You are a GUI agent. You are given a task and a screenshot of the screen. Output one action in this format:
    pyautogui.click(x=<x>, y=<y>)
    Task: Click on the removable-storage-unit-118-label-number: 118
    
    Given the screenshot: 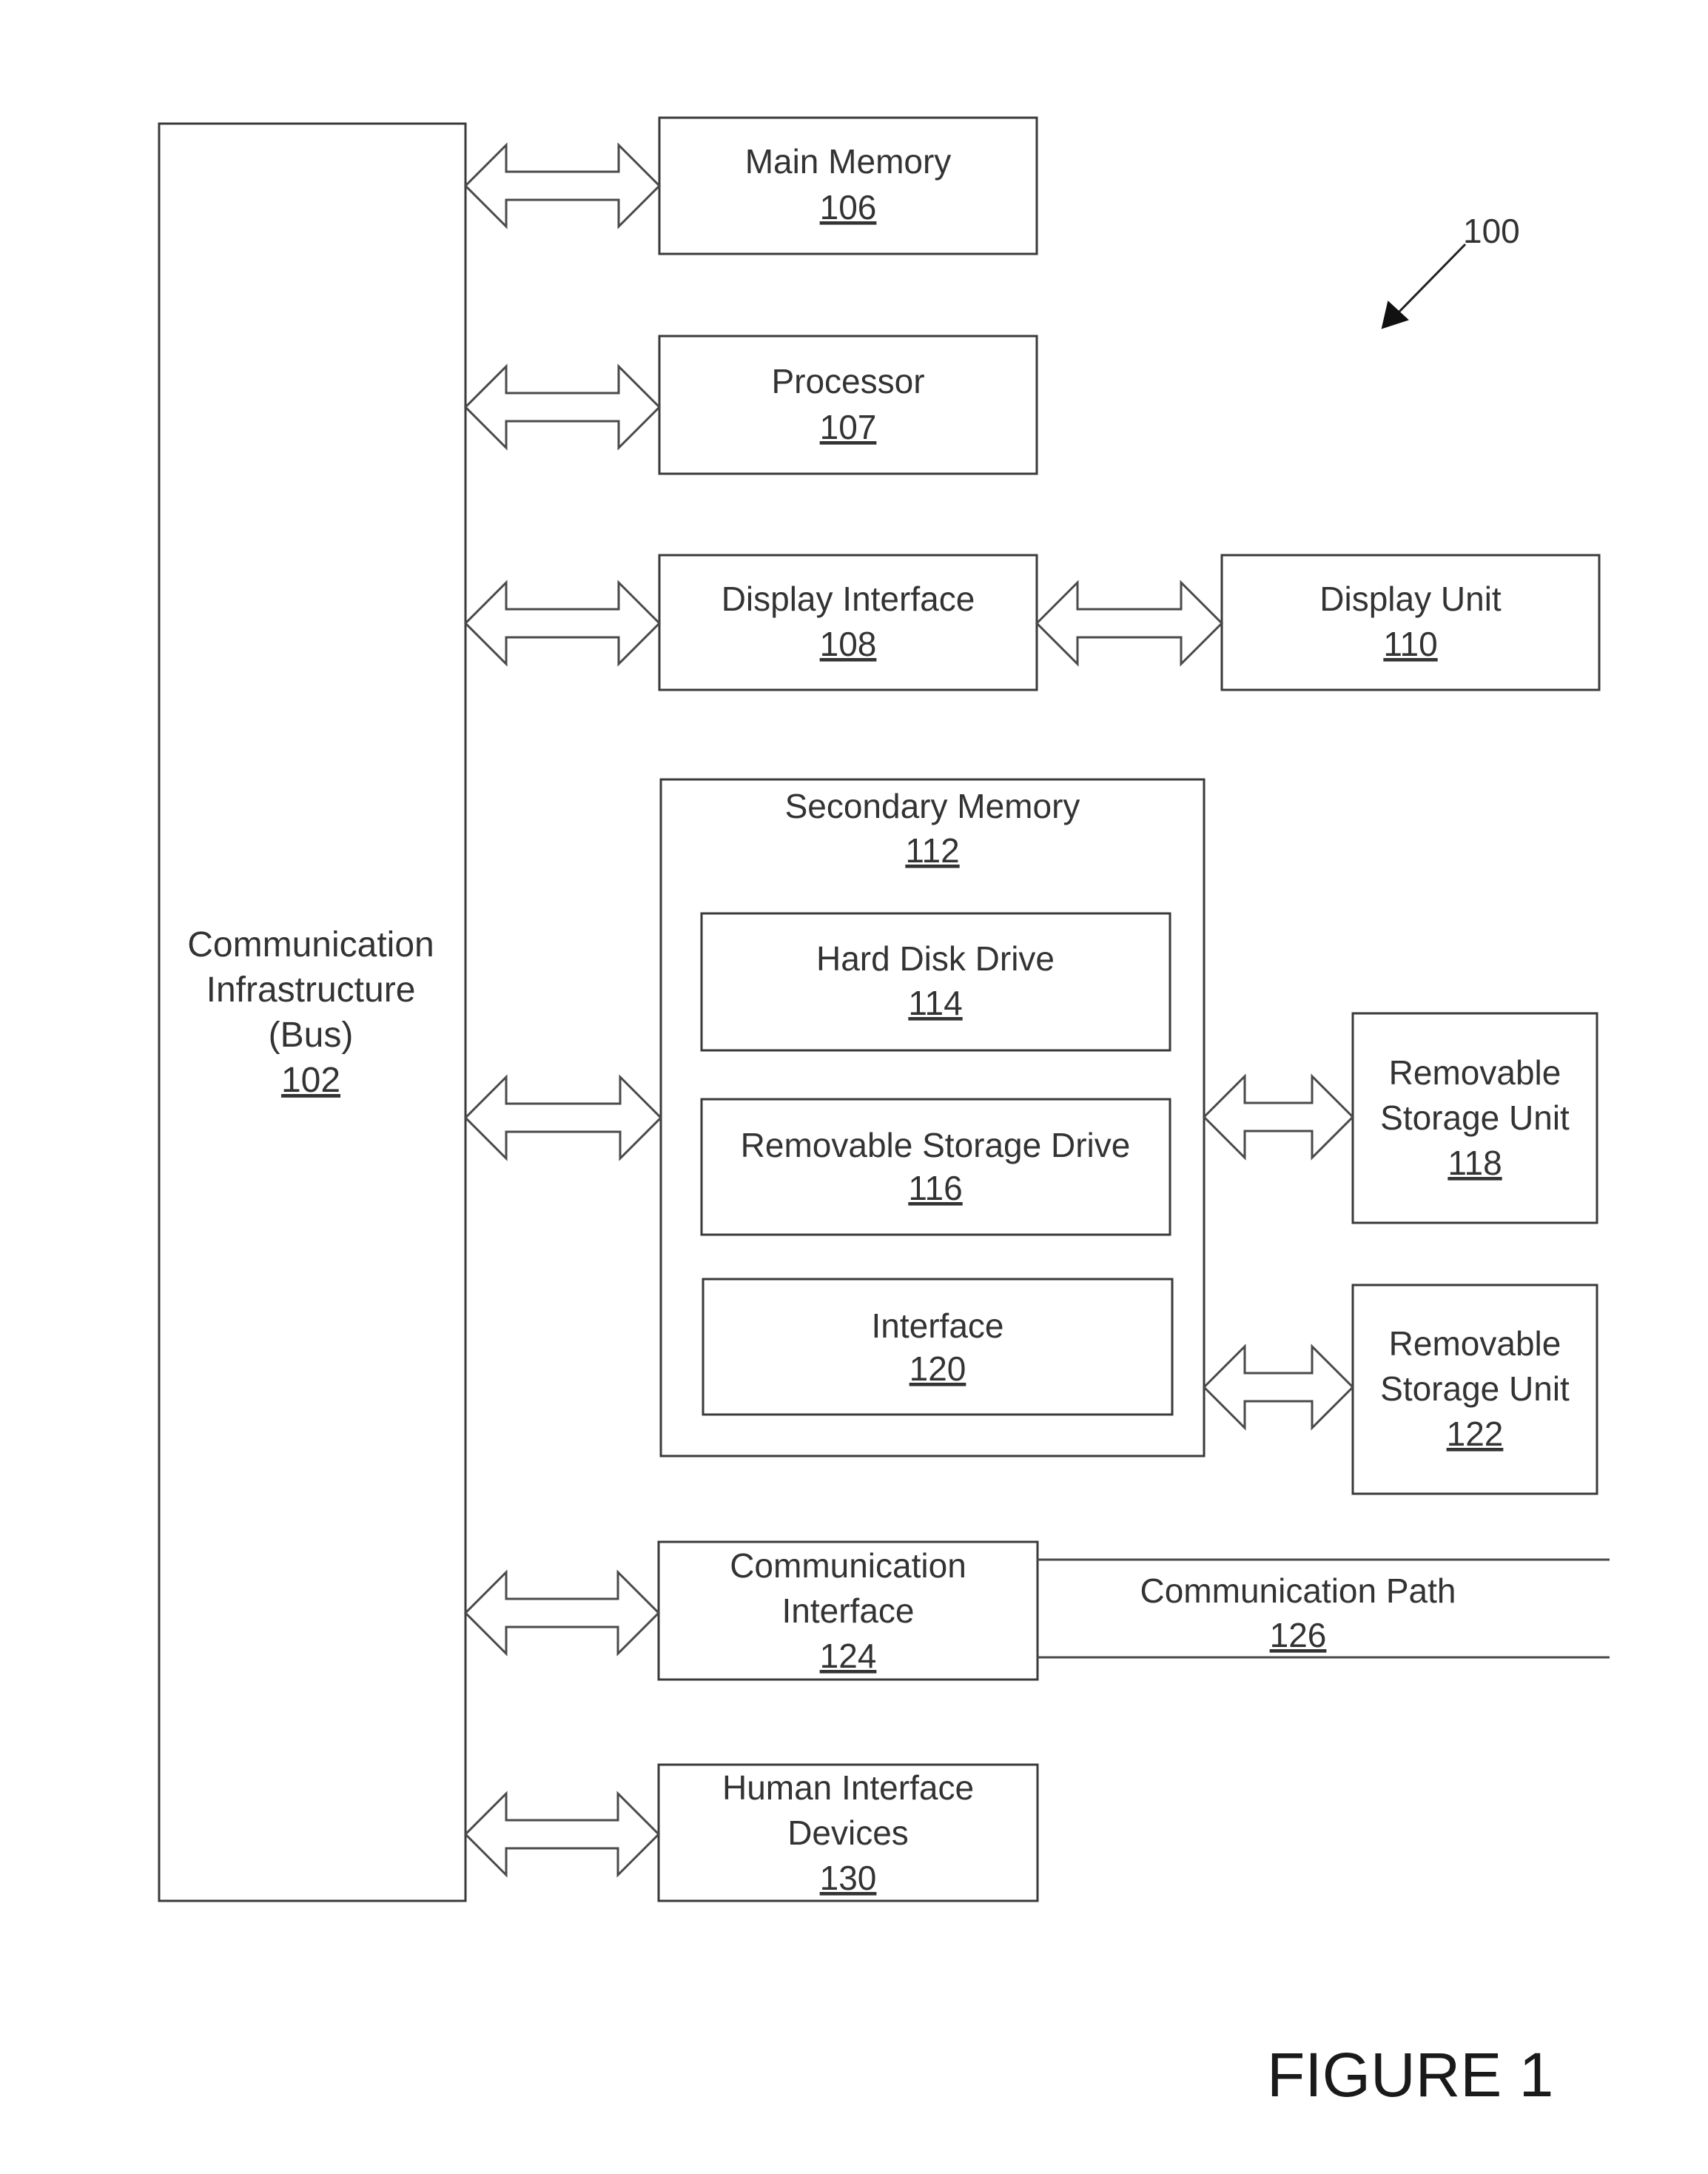 What is the action you would take?
    pyautogui.click(x=1475, y=1163)
    